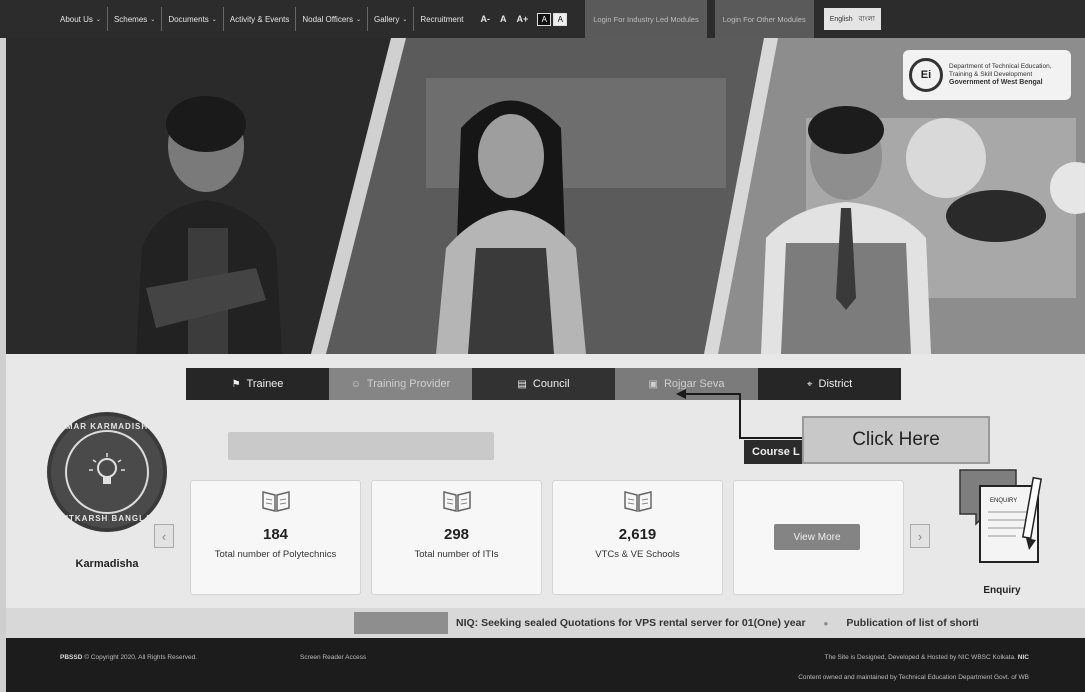 Image resolution: width=1085 pixels, height=692 pixels. Describe the element at coordinates (560, 19) in the screenshot. I see `light-theme-button: A` at that location.